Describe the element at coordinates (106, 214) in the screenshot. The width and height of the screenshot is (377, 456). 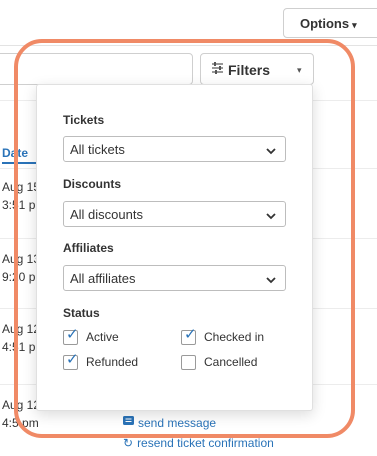
I see `discounts-select-value: All discounts` at that location.